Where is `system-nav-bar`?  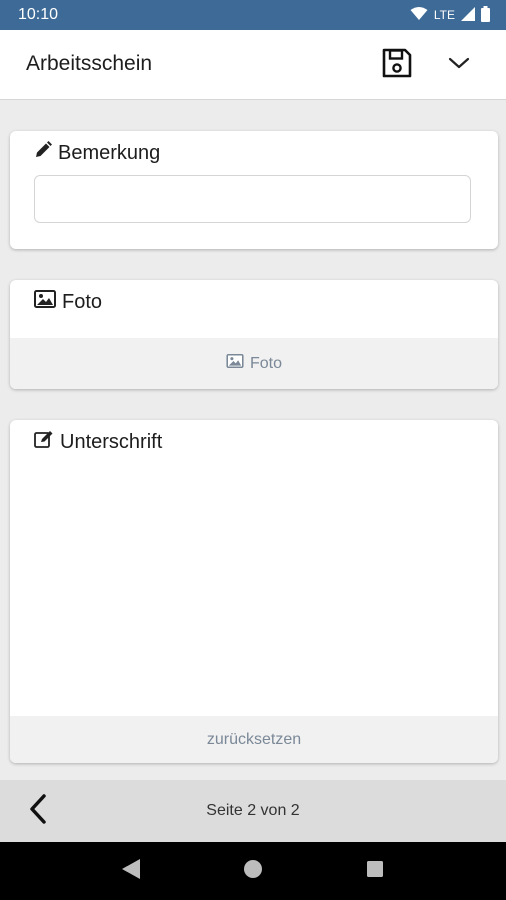 system-nav-bar is located at coordinates (253, 871).